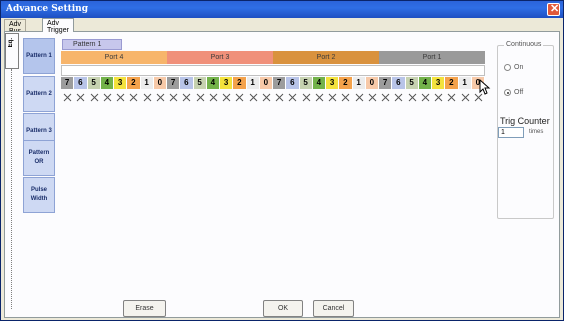 The width and height of the screenshot is (564, 321). I want to click on title-bar: Advance Setting ✕, so click(282, 9).